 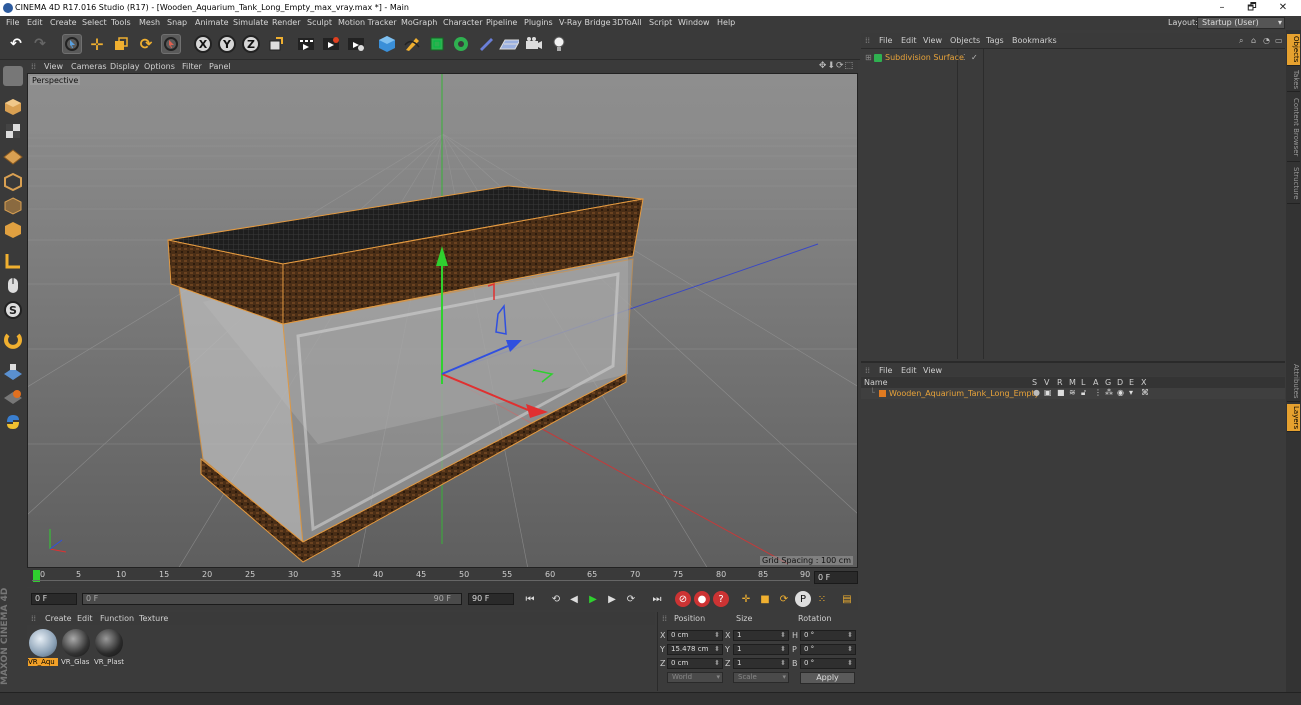 I want to click on magnet-icon, so click(x=13, y=341).